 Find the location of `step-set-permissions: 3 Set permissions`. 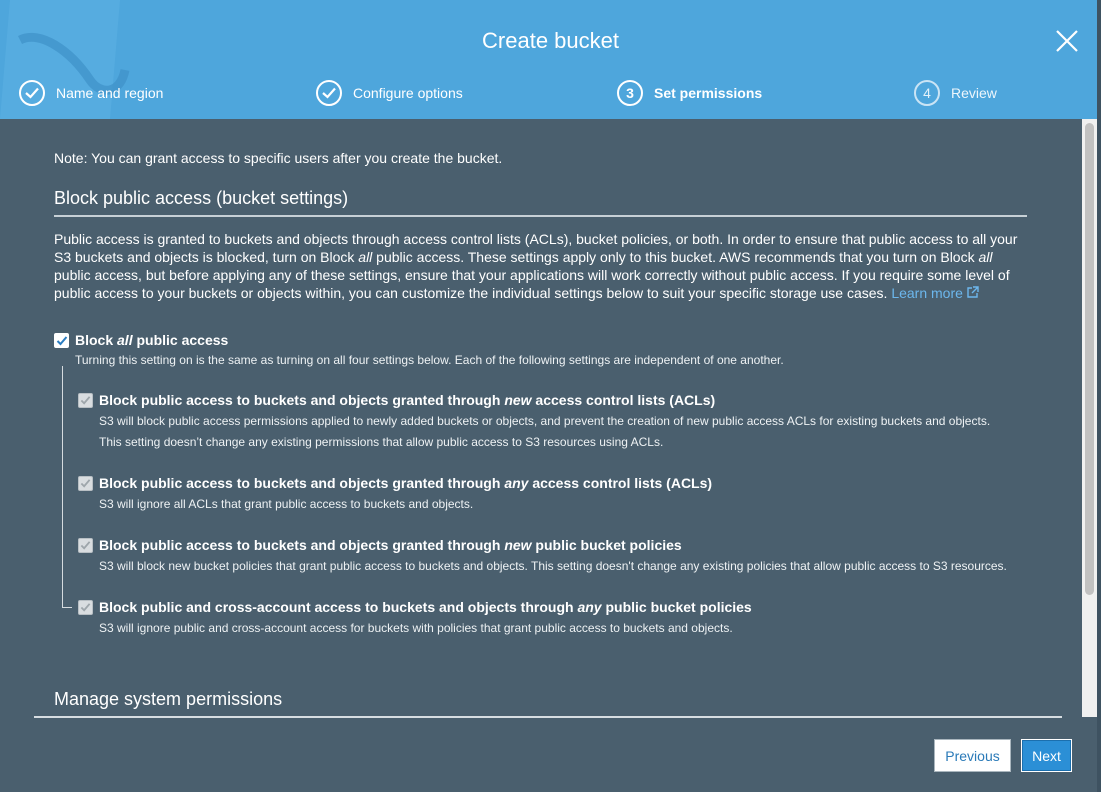

step-set-permissions: 3 Set permissions is located at coordinates (689, 93).